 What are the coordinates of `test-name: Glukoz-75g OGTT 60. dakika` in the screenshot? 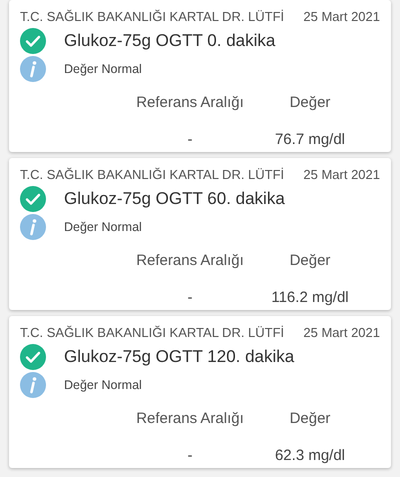 It's located at (174, 199).